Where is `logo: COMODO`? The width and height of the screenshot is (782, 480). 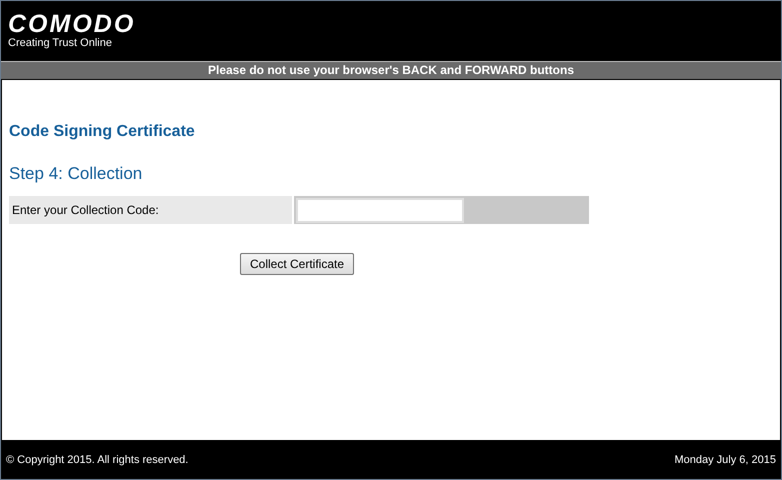
logo: COMODO is located at coordinates (72, 24).